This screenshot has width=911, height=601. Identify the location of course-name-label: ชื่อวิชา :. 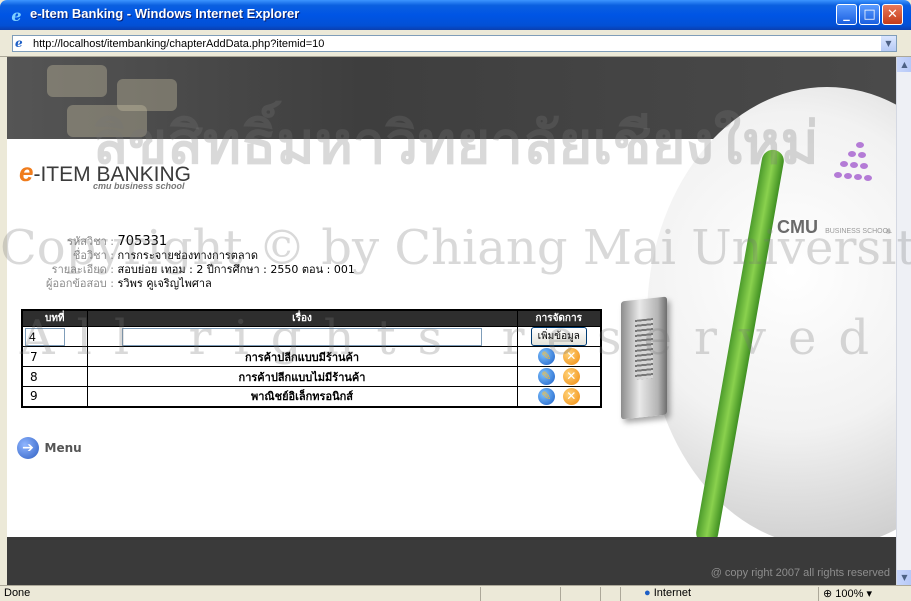
(93, 255).